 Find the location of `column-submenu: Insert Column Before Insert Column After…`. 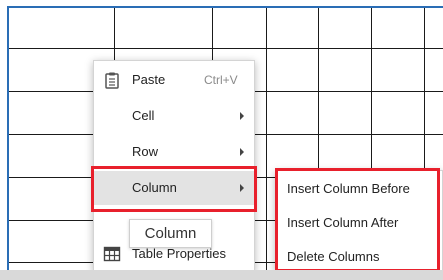

column-submenu: Insert Column Before Insert Column After… is located at coordinates (359, 221).